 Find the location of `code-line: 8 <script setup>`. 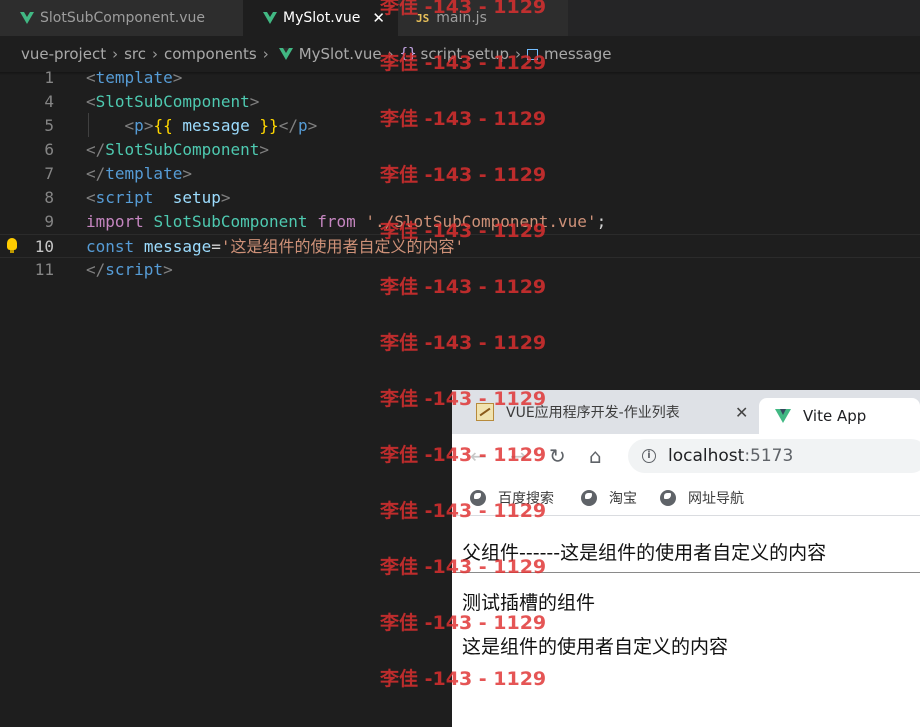

code-line: 8 <script setup> is located at coordinates (460, 198).